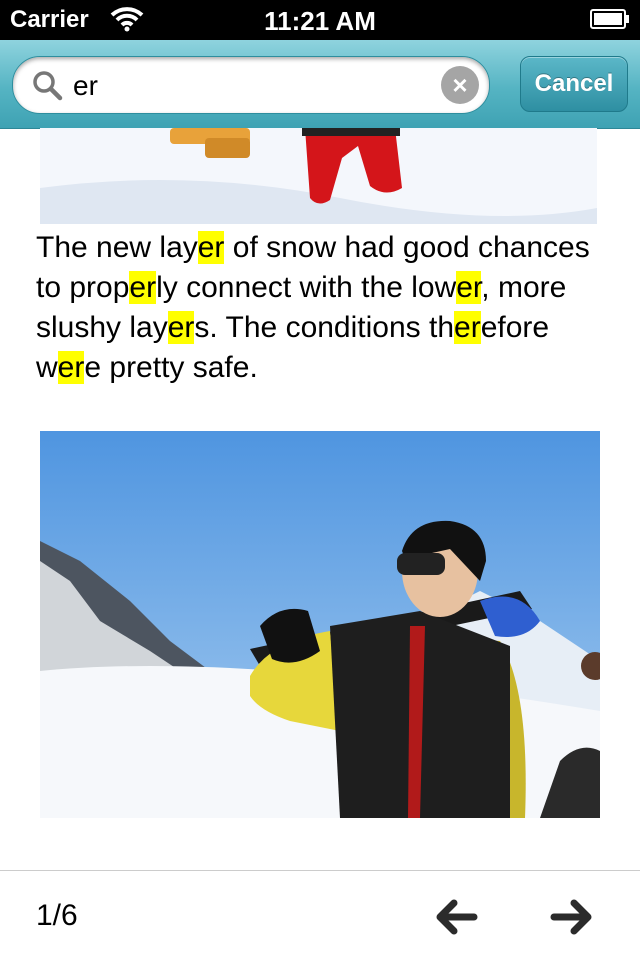 The height and width of the screenshot is (961, 640). I want to click on arrow-right-icon, so click(572, 917).